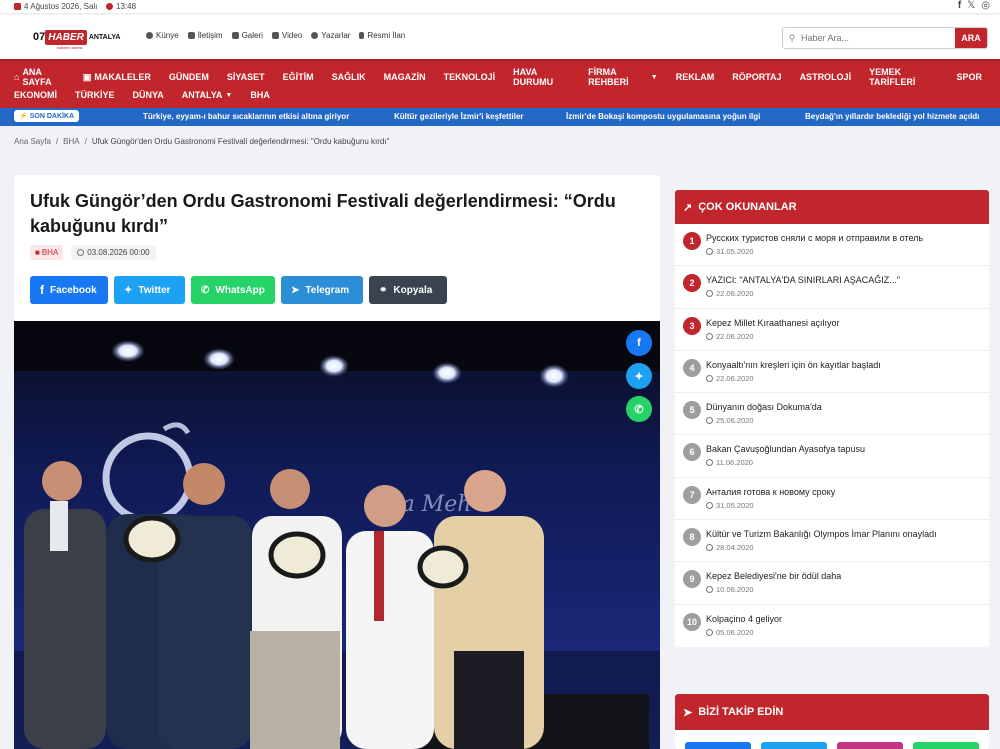 This screenshot has width=1000, height=749. Describe the element at coordinates (792, 37) in the screenshot. I see `search-icon: ⚲` at that location.